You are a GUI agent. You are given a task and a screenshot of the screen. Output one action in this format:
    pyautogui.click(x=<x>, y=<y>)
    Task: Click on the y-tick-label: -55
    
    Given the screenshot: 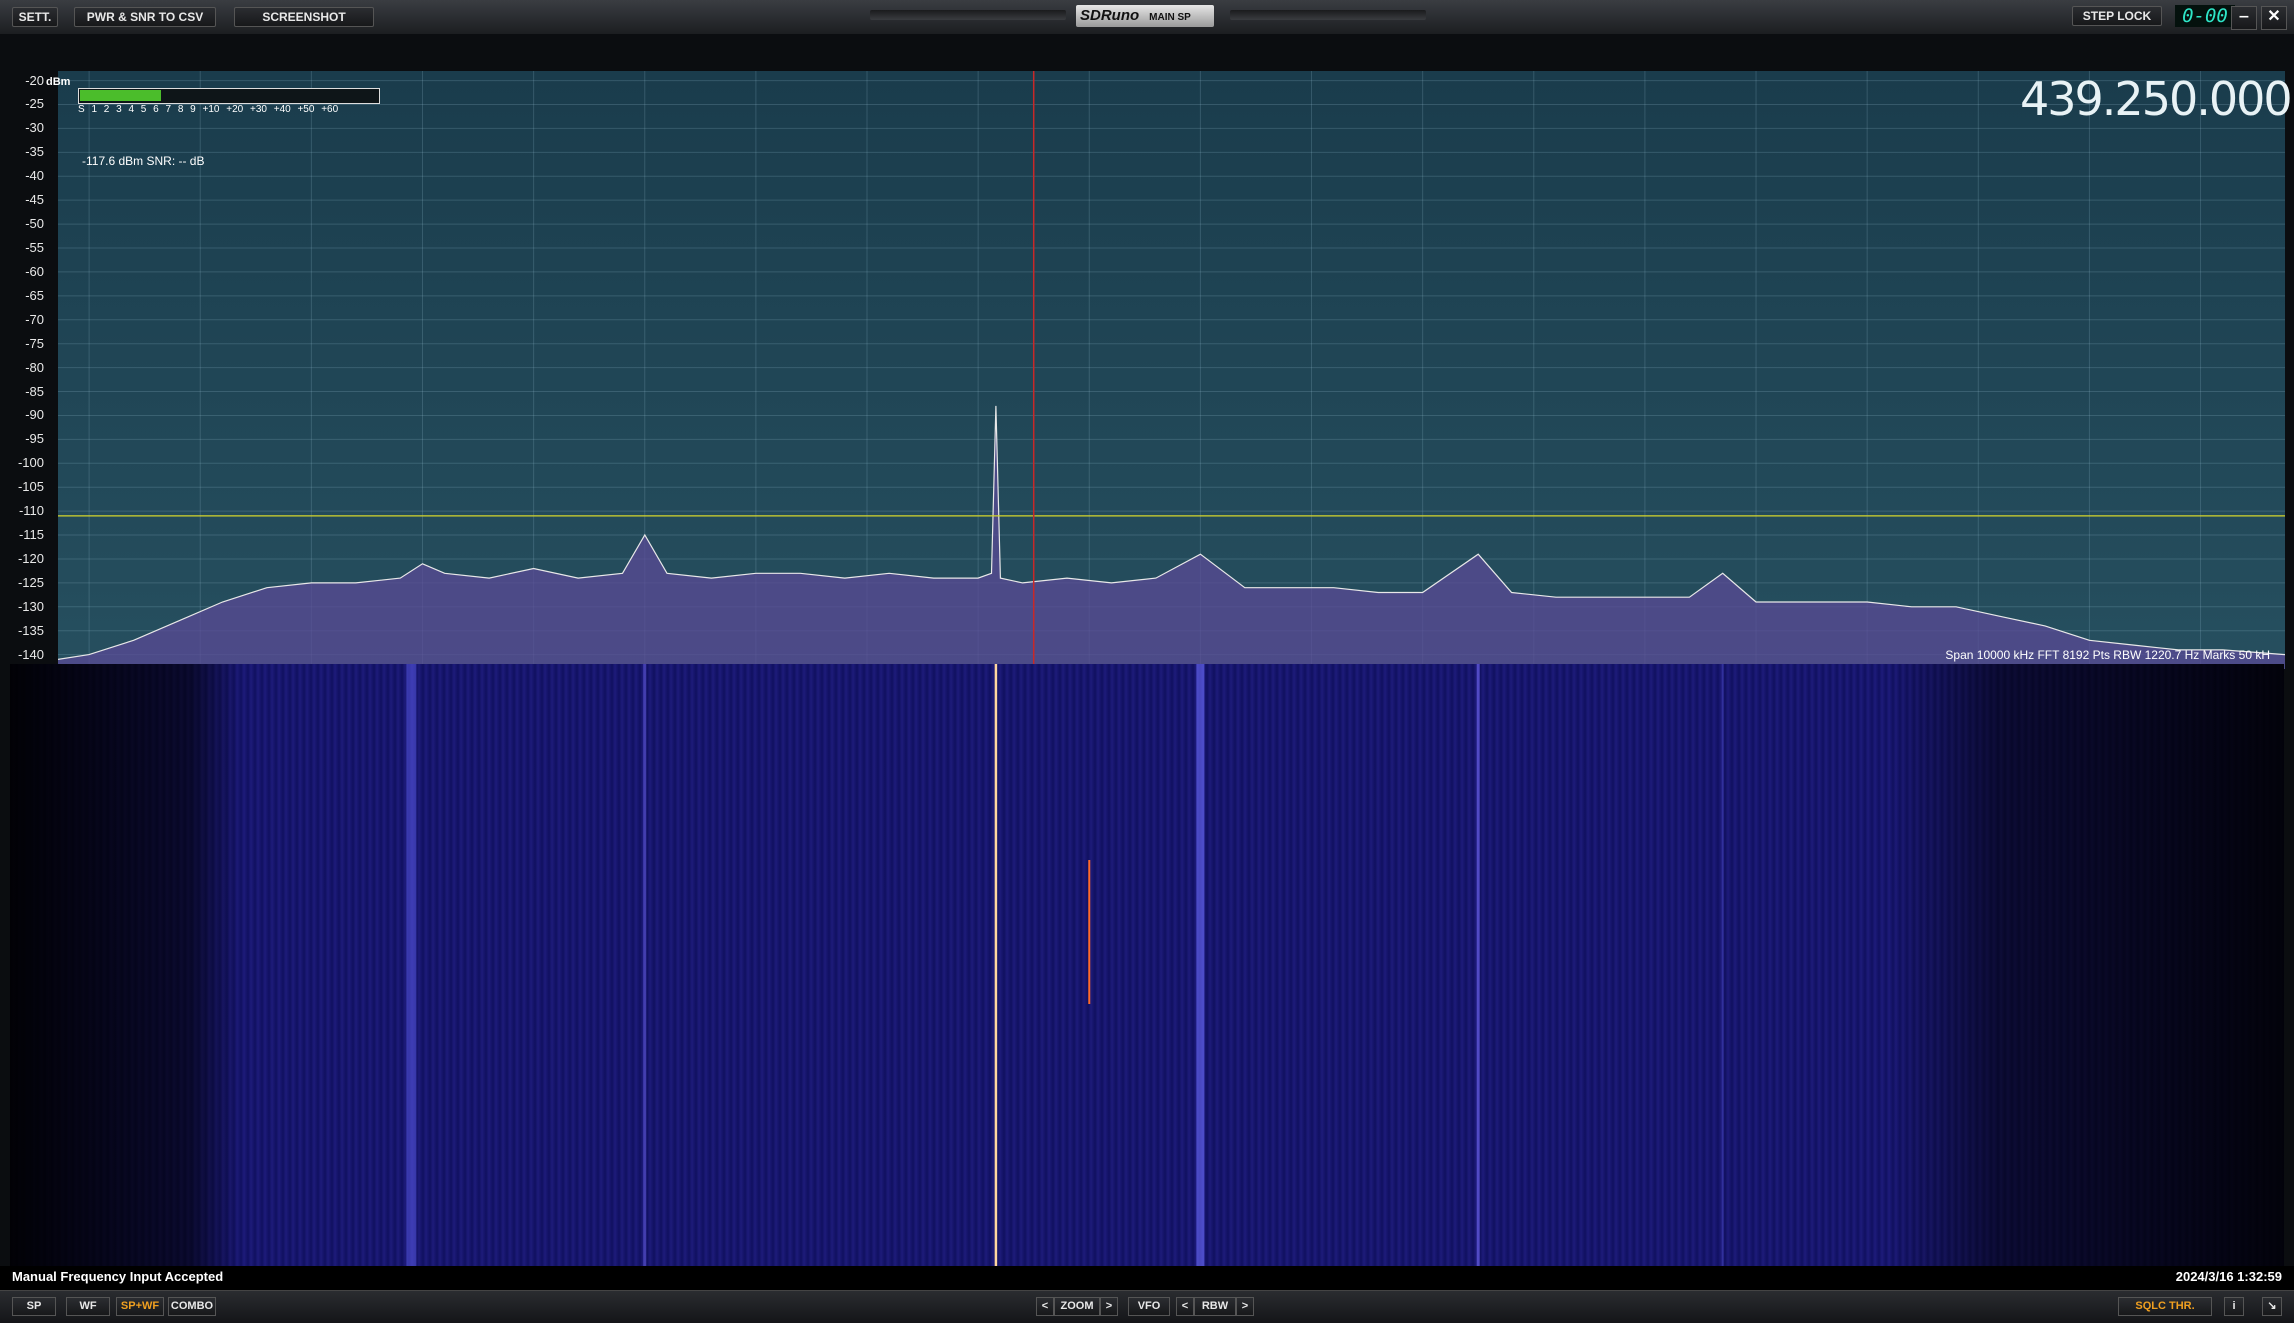 What is the action you would take?
    pyautogui.click(x=34, y=247)
    